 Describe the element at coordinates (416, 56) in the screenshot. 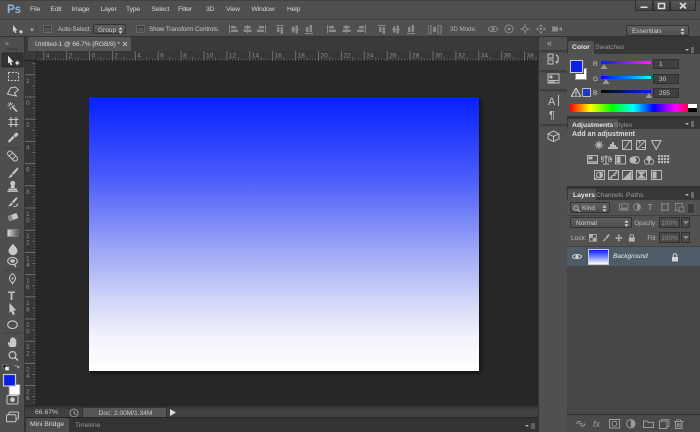

I see `svg-text: 28` at that location.